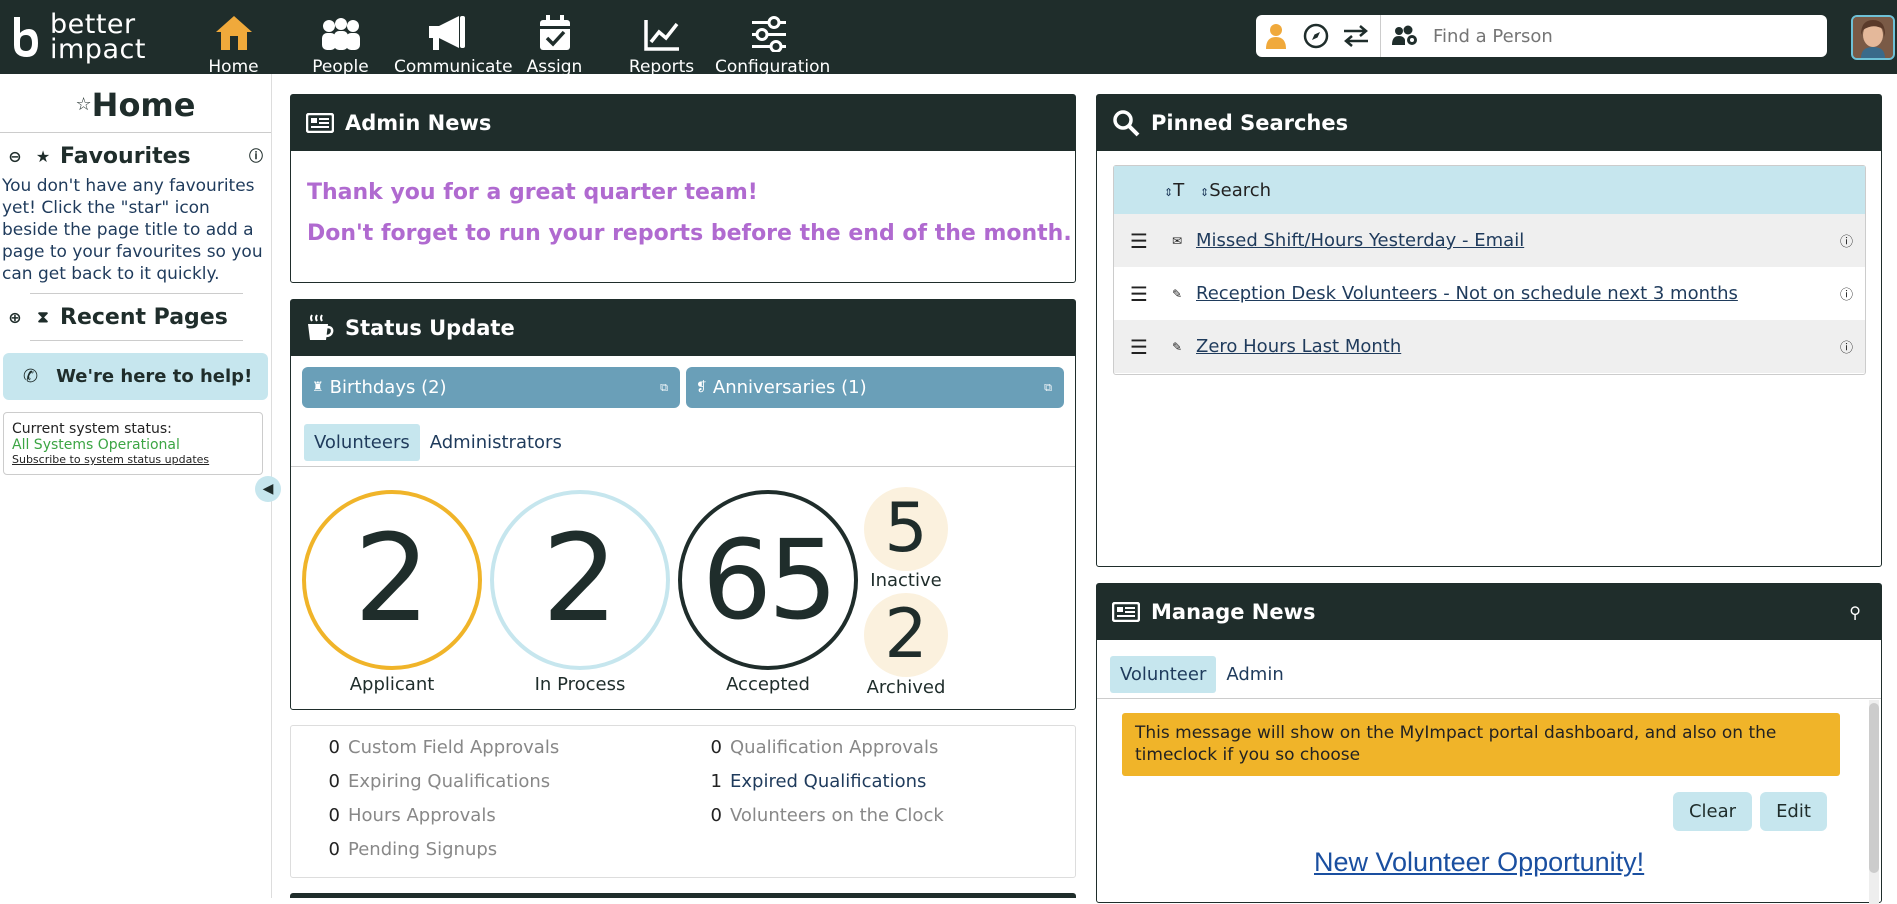 The height and width of the screenshot is (904, 1897). I want to click on find-person-input, so click(1623, 36).